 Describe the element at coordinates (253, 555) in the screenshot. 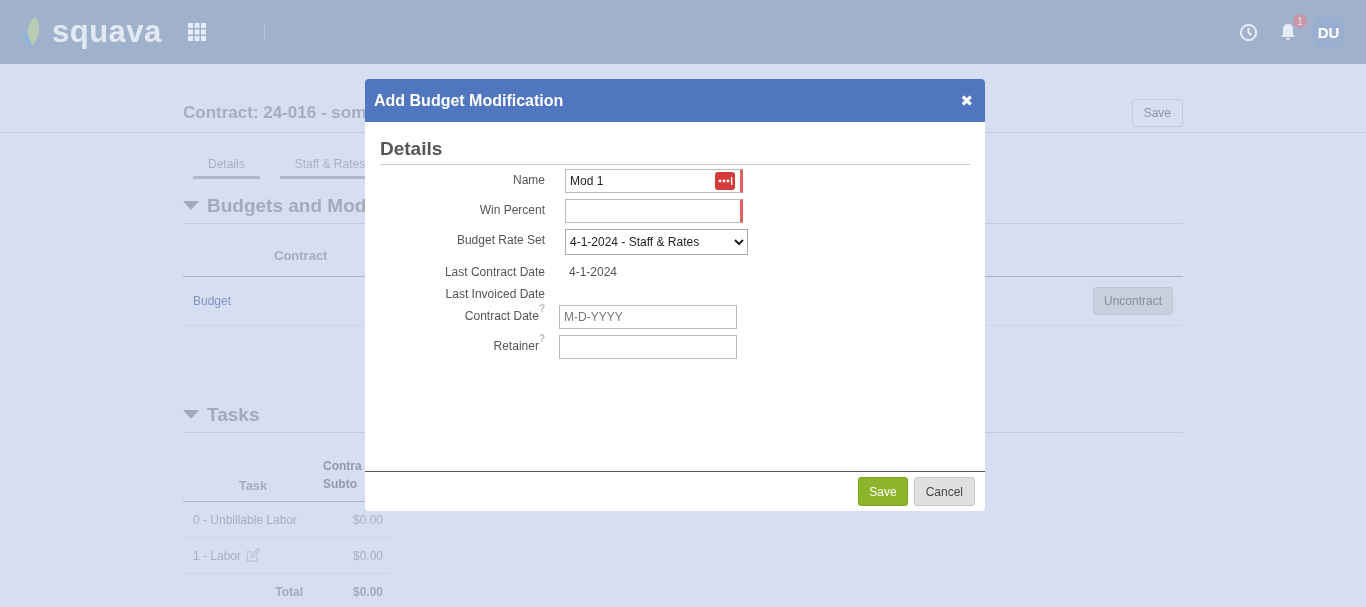

I see `edit-icon` at that location.